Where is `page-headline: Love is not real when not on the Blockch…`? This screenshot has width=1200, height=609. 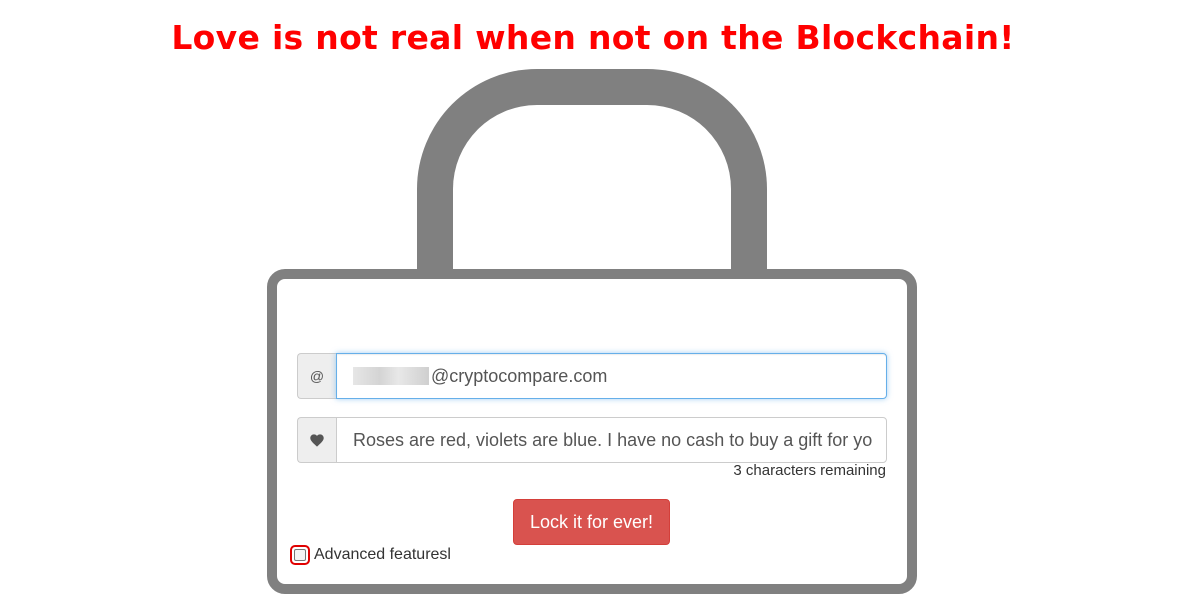
page-headline: Love is not real when not on the Blockch… is located at coordinates (593, 37).